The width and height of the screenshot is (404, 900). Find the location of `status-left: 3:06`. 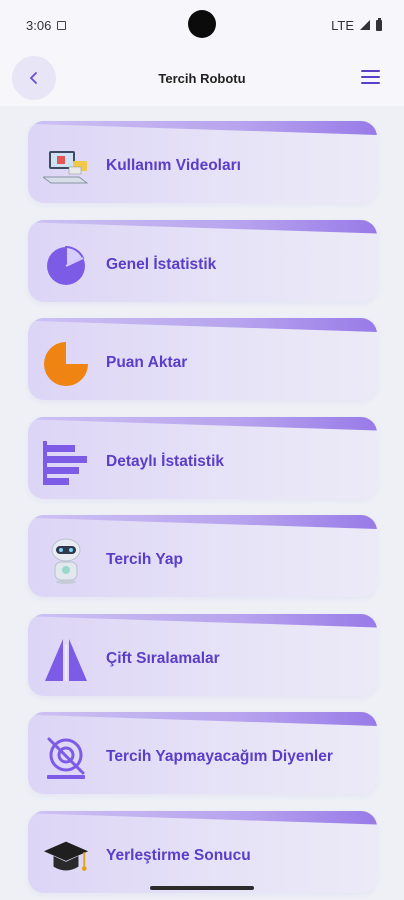

status-left: 3:06 is located at coordinates (46, 25).